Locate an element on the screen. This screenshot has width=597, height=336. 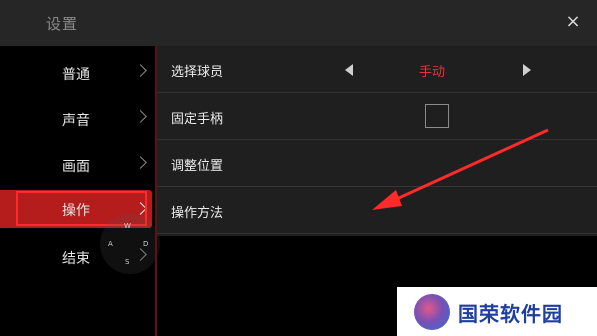
annotation-arrow is located at coordinates (460, 169).